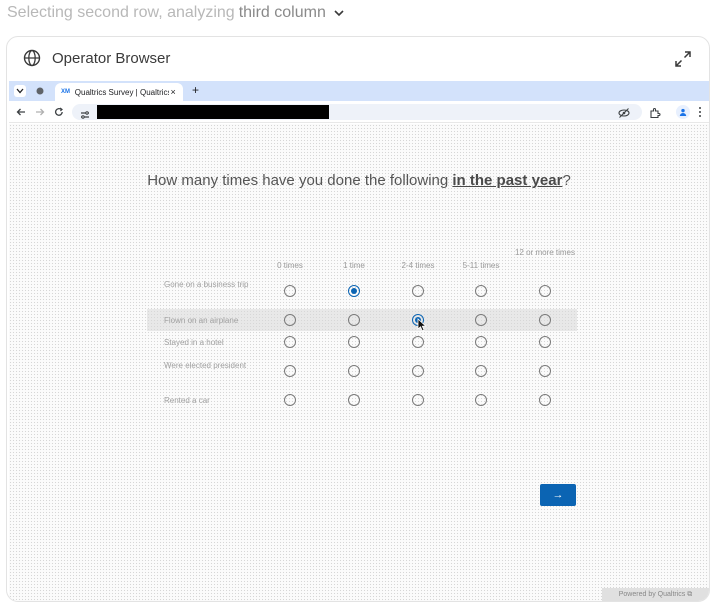  I want to click on panel-header: Operator Browser, so click(358, 59).